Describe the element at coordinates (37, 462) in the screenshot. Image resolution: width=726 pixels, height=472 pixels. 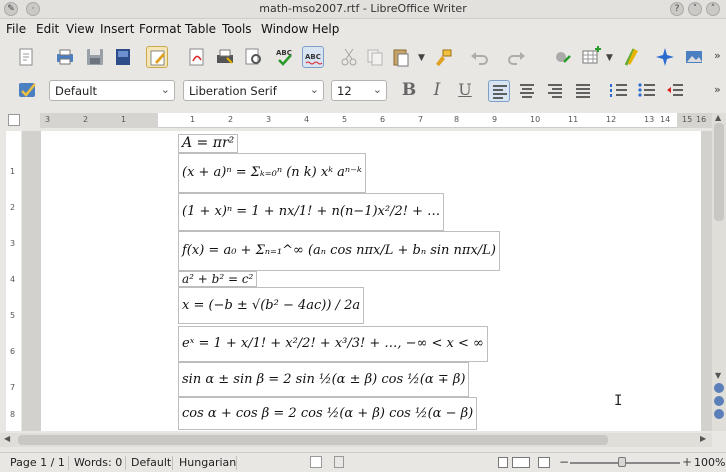
I see `page-count: Page 1 / 1` at that location.